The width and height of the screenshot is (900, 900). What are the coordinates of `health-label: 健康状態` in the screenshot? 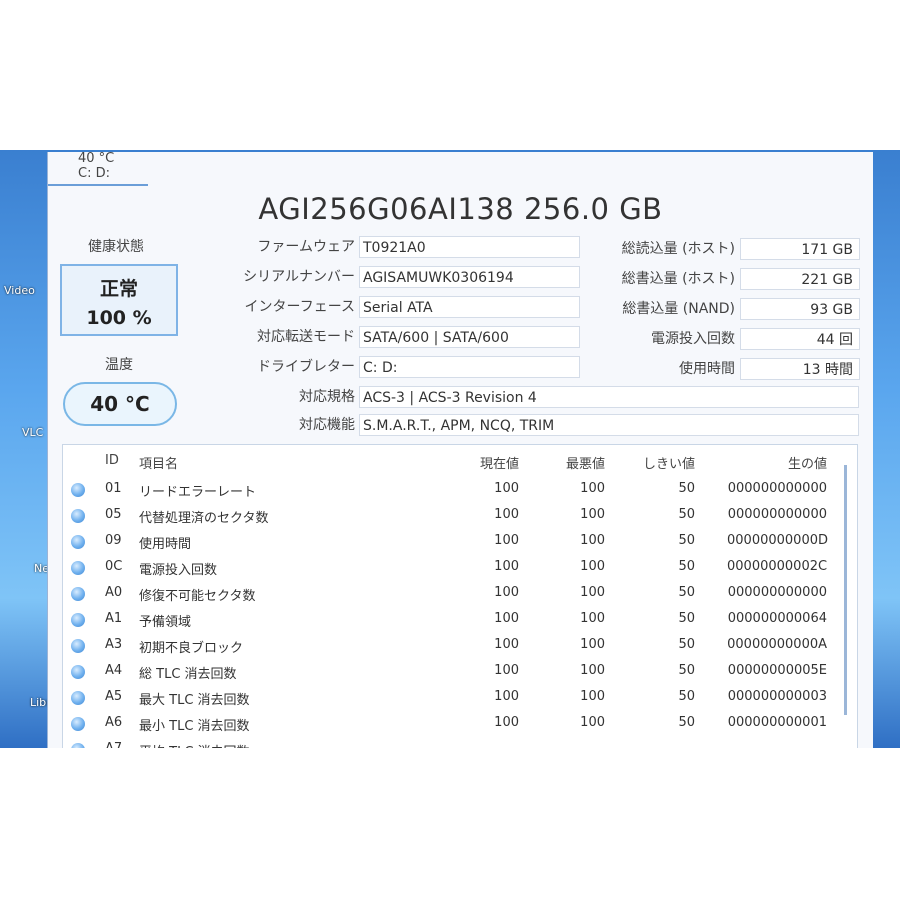 It's located at (116, 247).